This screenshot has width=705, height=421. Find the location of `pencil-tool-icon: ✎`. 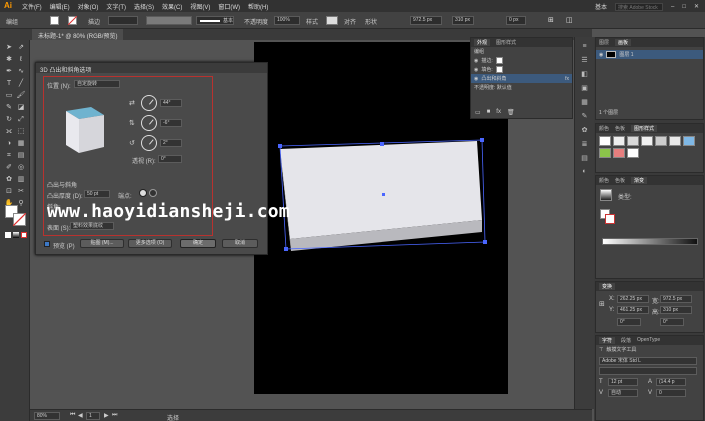

pencil-tool-icon: ✎ is located at coordinates (9, 108).